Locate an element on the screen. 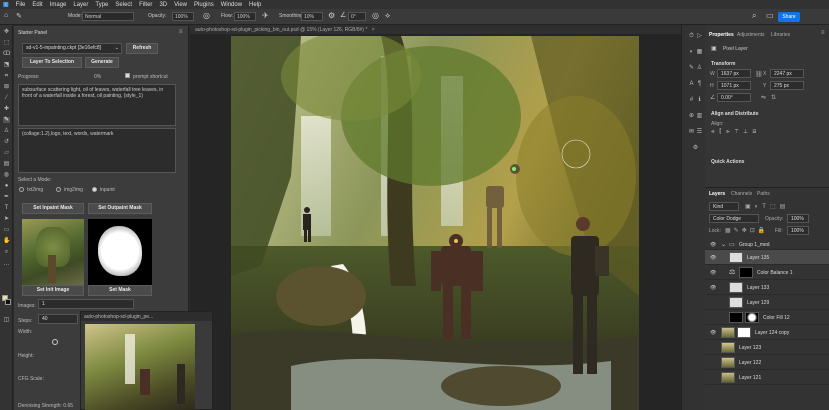 This screenshot has width=829, height=410. history-icon: ⏱ is located at coordinates (691, 36).